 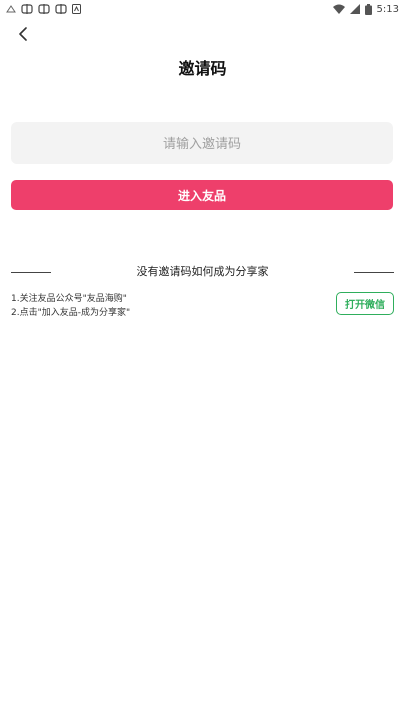 What do you see at coordinates (202, 9) in the screenshot?
I see `status-bar: 5:13` at bounding box center [202, 9].